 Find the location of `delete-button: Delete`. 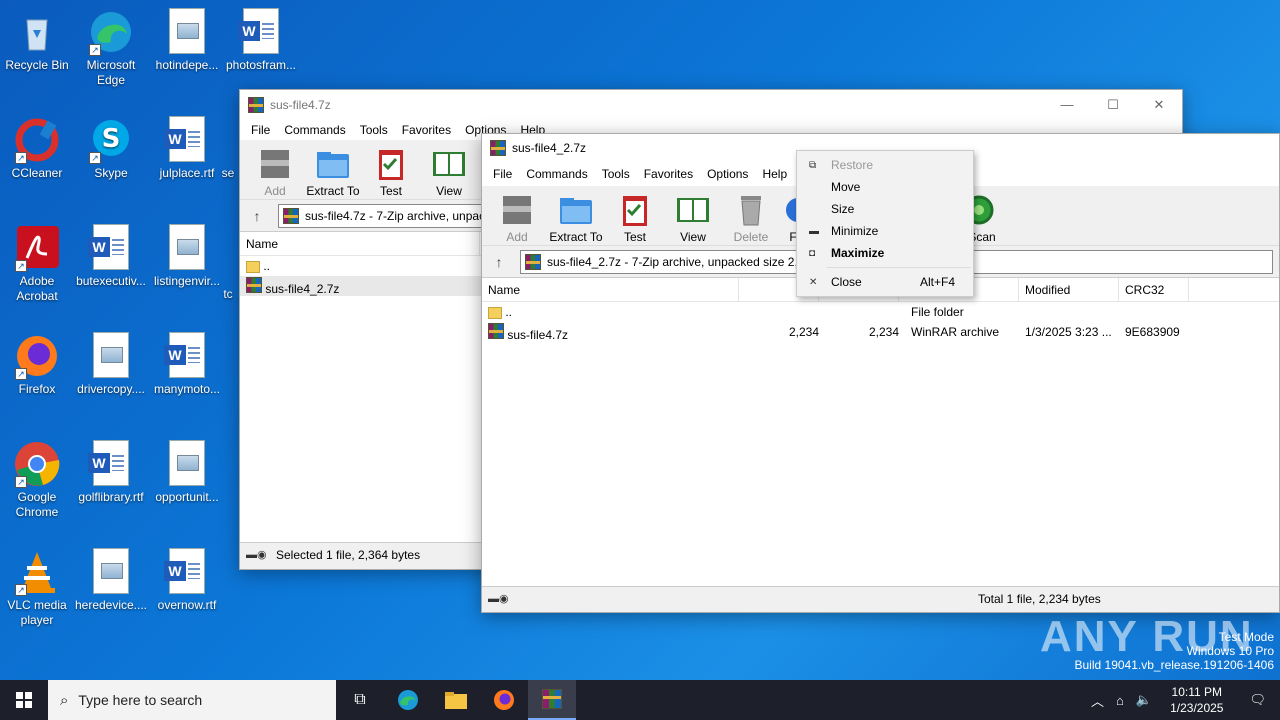

delete-button: Delete is located at coordinates (751, 218).